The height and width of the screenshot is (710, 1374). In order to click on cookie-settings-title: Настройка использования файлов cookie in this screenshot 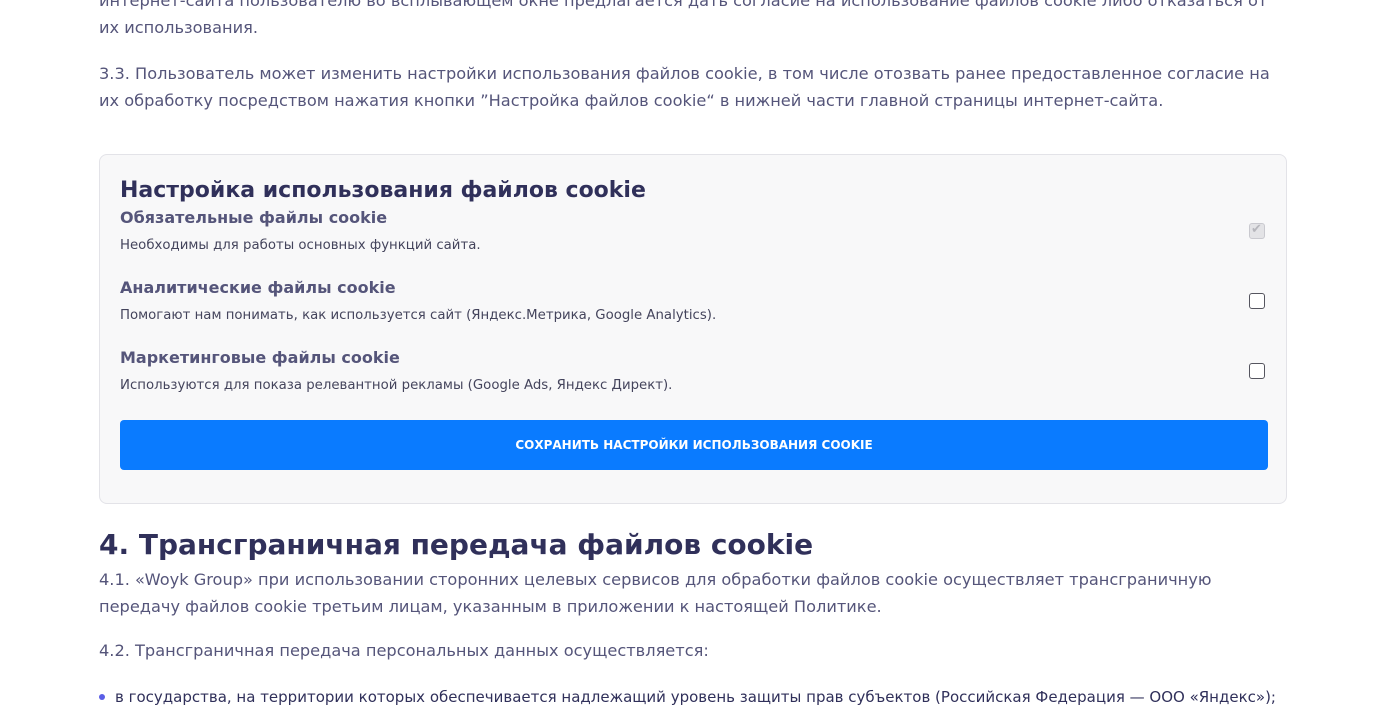, I will do `click(383, 190)`.